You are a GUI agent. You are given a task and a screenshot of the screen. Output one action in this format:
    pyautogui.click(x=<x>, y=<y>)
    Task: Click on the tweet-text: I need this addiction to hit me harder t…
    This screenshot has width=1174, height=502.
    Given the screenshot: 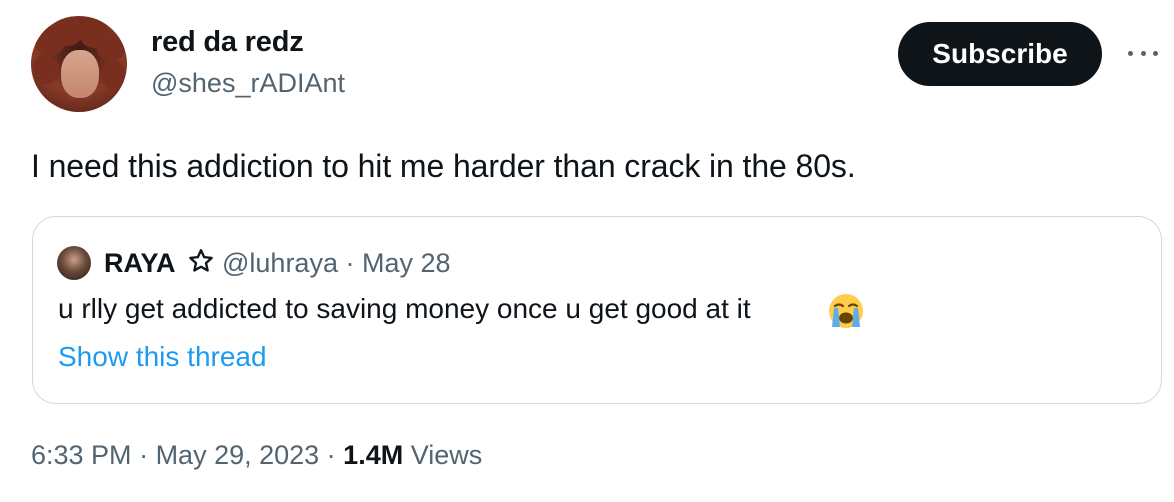 What is the action you would take?
    pyautogui.click(x=443, y=166)
    